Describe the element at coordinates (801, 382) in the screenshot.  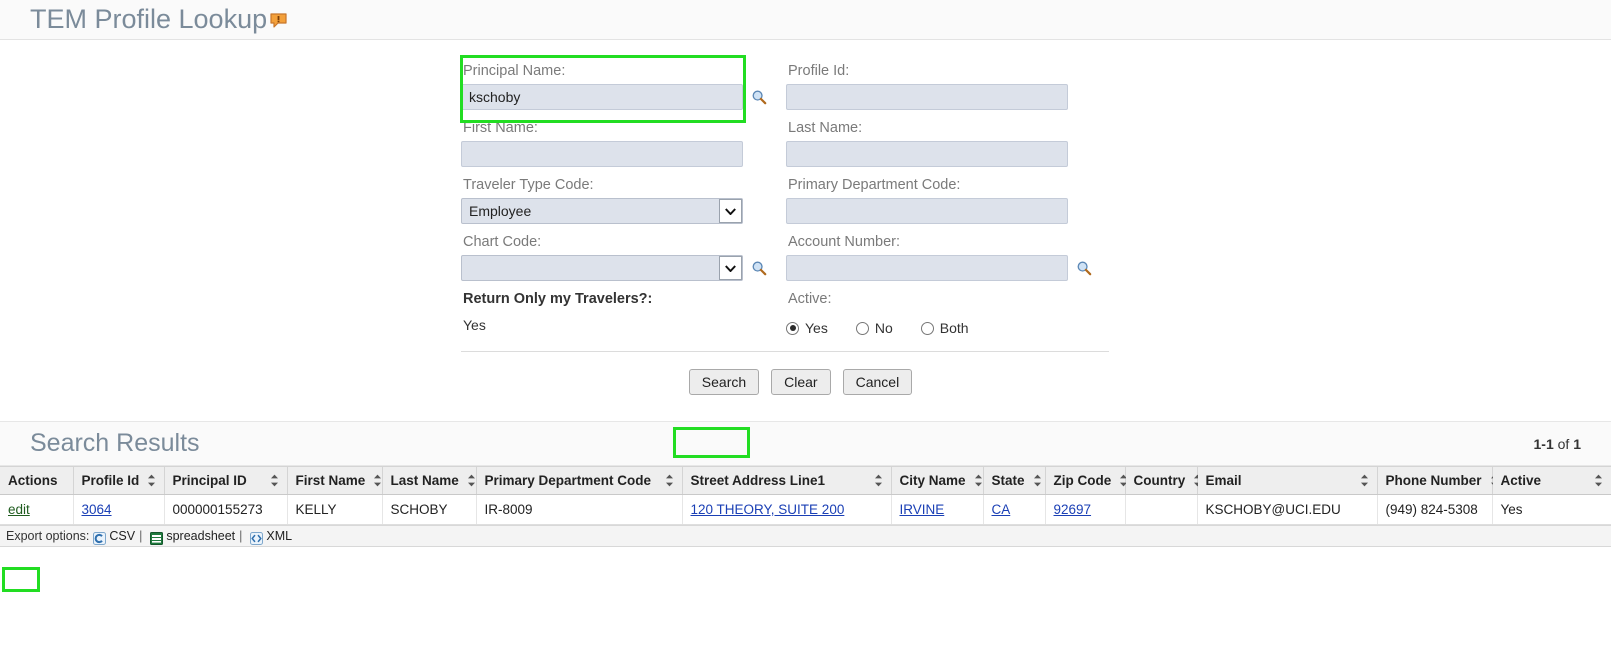
I see `clear-button: Clear` at that location.